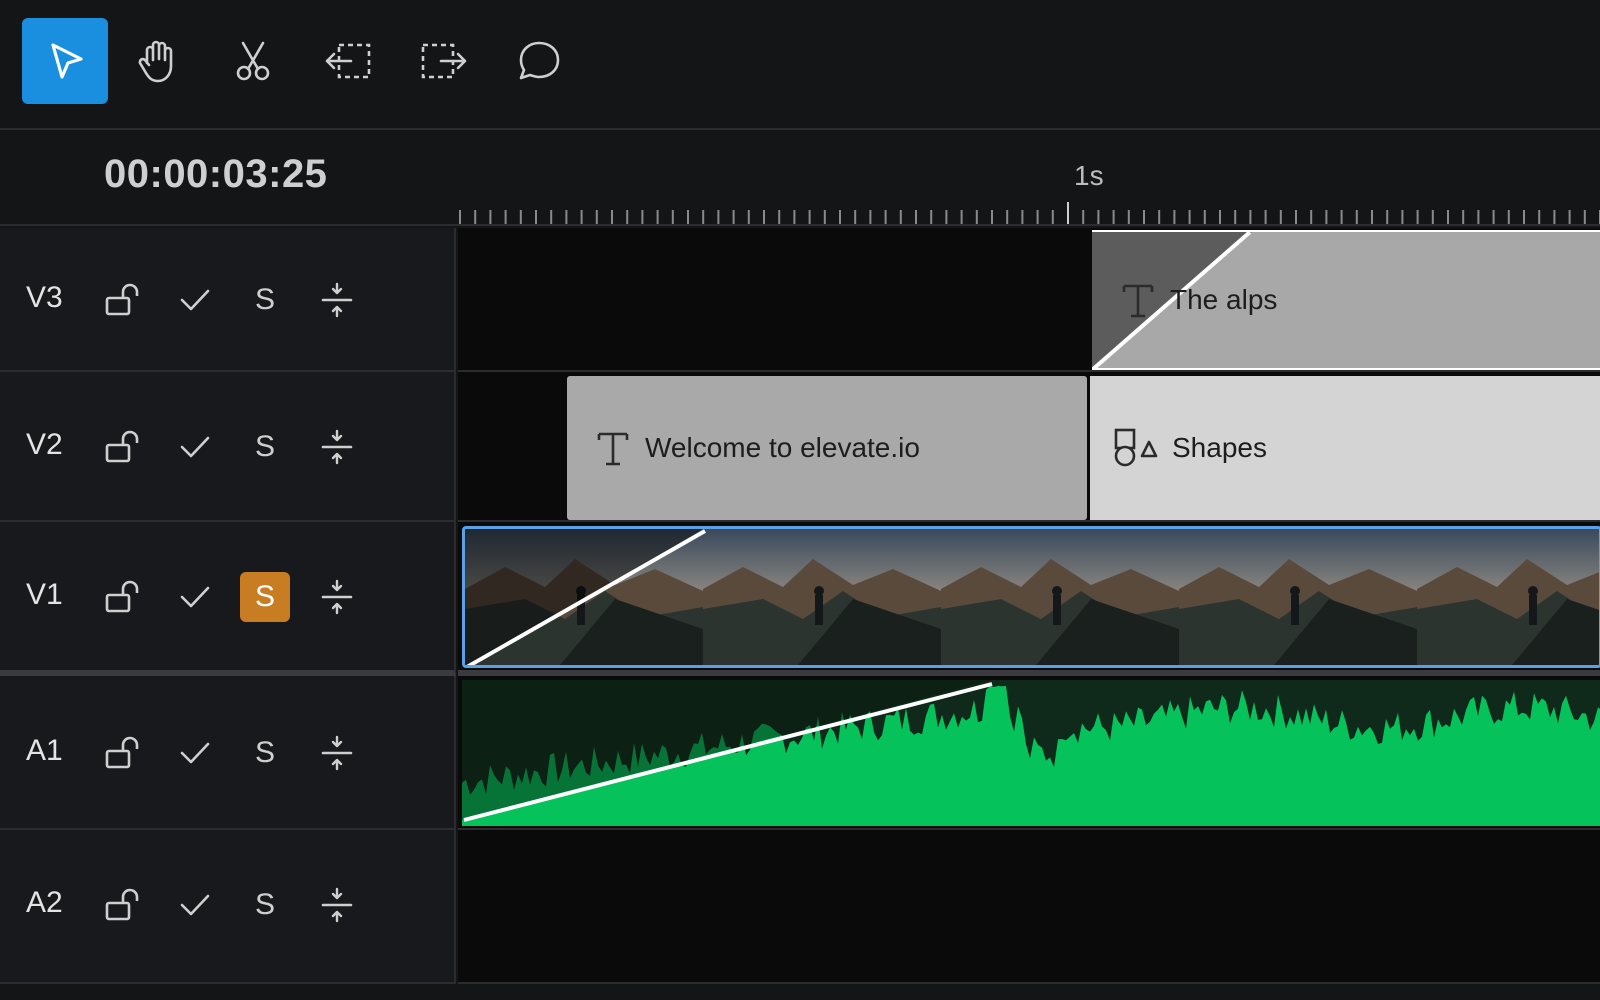  Describe the element at coordinates (228, 599) in the screenshot. I see `track-header: V1 S` at that location.